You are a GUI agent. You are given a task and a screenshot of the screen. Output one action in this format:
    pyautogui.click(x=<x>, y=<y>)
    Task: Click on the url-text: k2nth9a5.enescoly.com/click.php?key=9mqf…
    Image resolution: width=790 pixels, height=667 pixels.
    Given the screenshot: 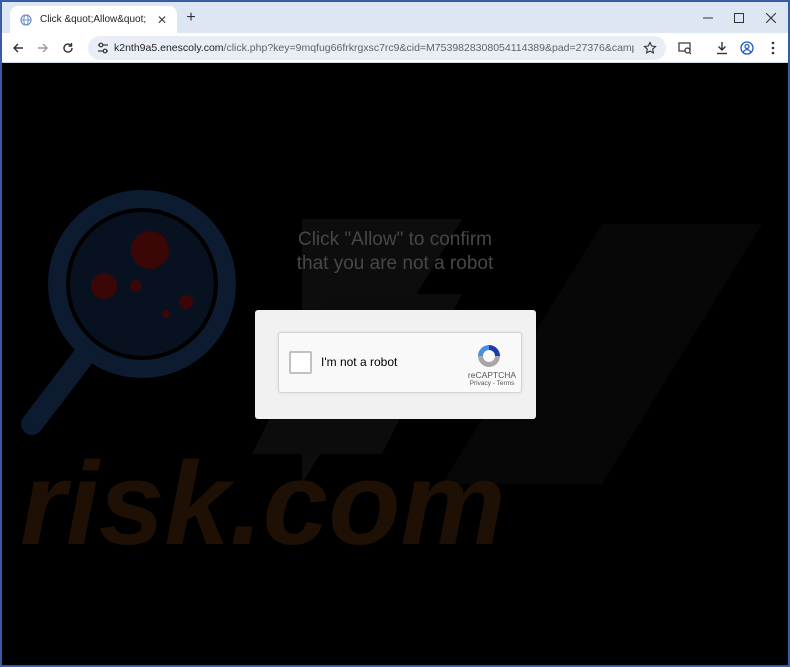 What is the action you would take?
    pyautogui.click(x=374, y=48)
    